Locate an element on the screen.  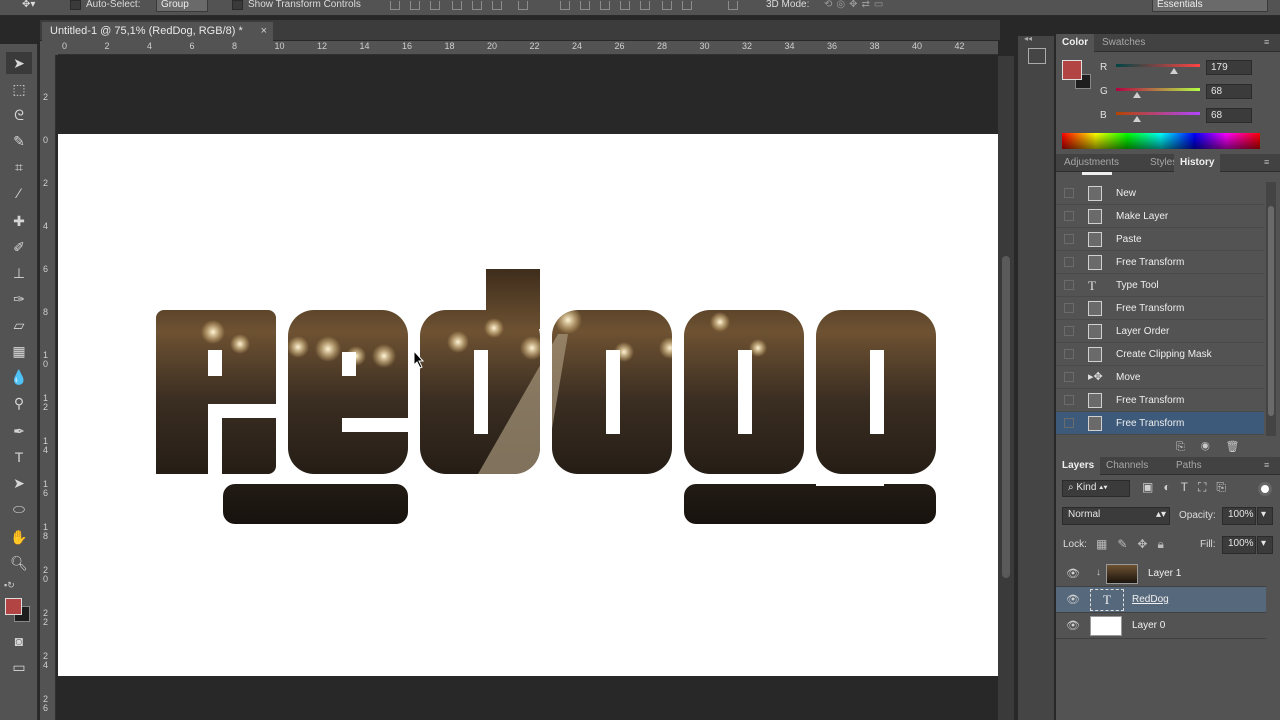
history-scrollbar-thumb is located at coordinates (1271, 311).